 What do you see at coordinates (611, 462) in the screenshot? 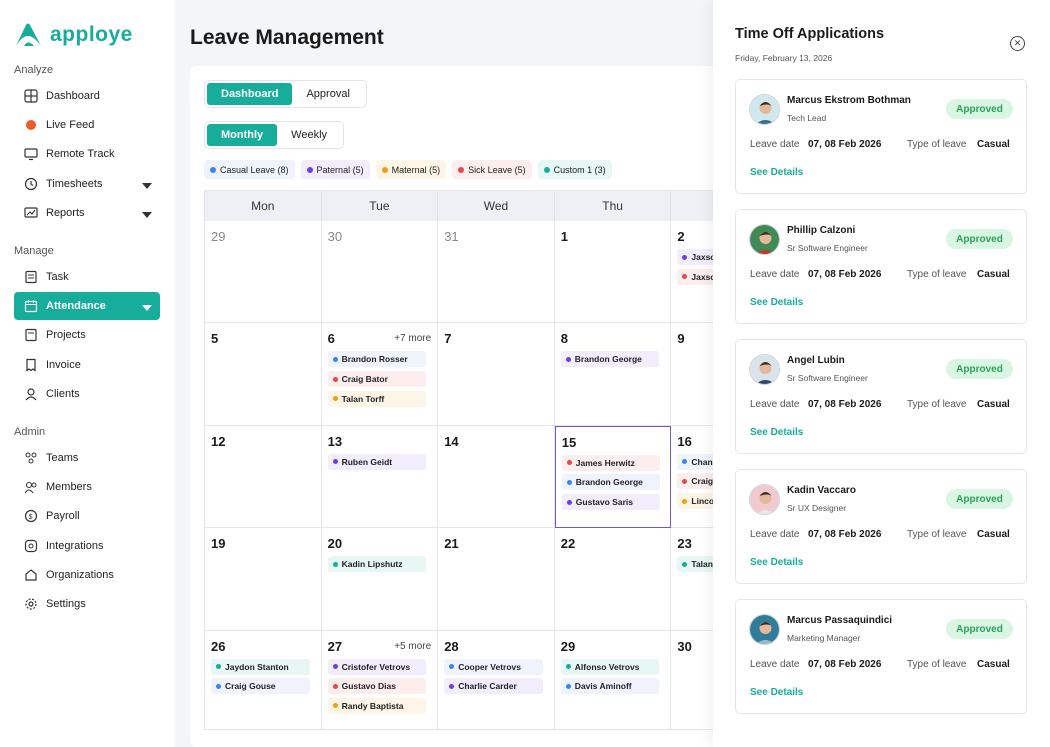
I see `leave-event: James Herwitz` at bounding box center [611, 462].